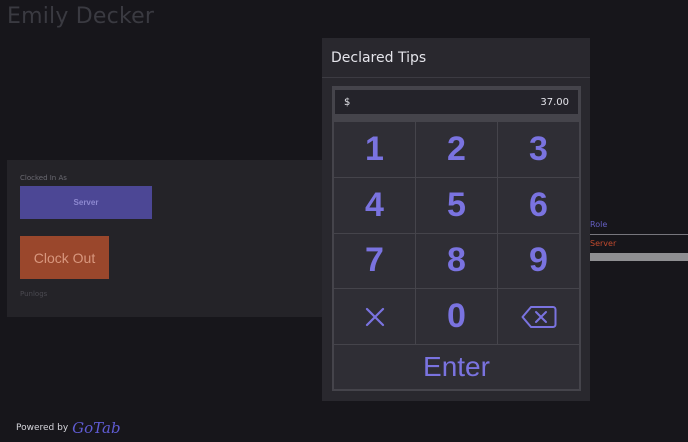 The width and height of the screenshot is (688, 442). Describe the element at coordinates (379, 58) in the screenshot. I see `dialog-title: Declared Tips` at that location.